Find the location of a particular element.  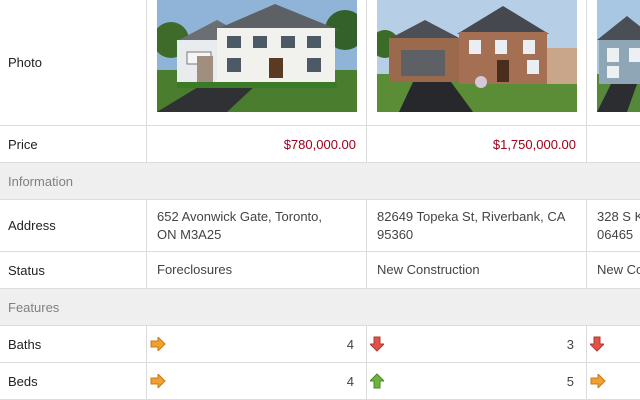

address-line-2: 06465 is located at coordinates (615, 234).